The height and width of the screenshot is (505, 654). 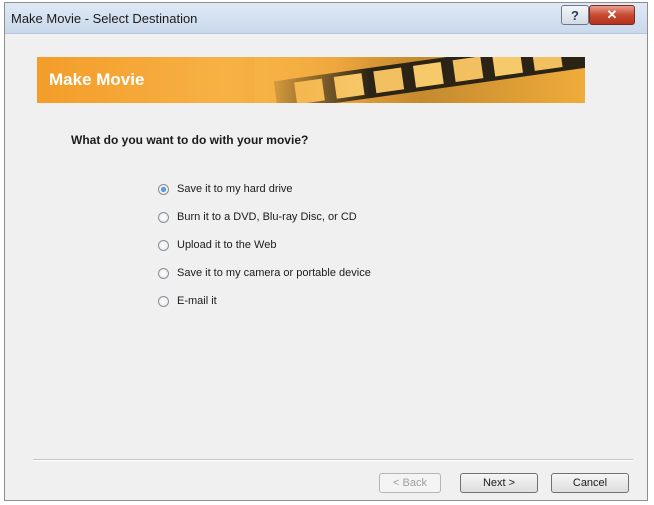 I want to click on help-icon: ?, so click(x=575, y=15).